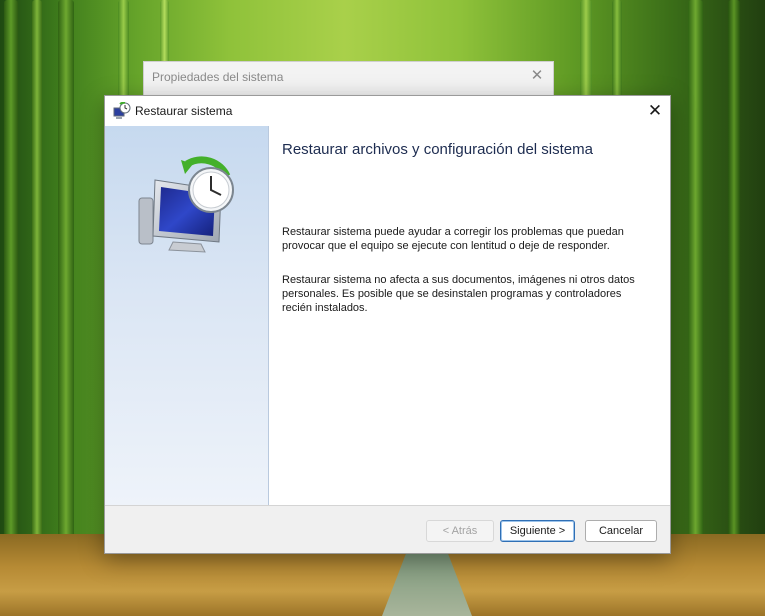 The width and height of the screenshot is (765, 616). What do you see at coordinates (537, 531) in the screenshot?
I see `next-button: Siguiente >` at bounding box center [537, 531].